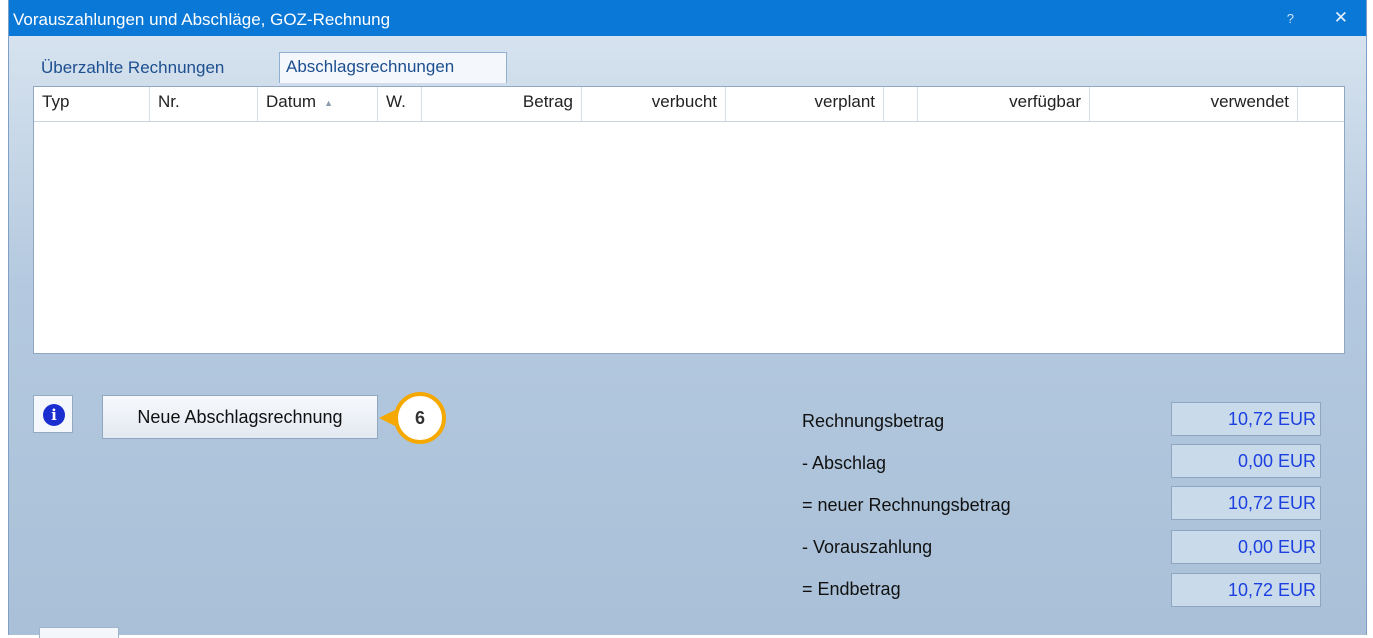  What do you see at coordinates (393, 67) in the screenshot?
I see `tab-abschlagsrechnungen: Abschlagsrechnungen` at bounding box center [393, 67].